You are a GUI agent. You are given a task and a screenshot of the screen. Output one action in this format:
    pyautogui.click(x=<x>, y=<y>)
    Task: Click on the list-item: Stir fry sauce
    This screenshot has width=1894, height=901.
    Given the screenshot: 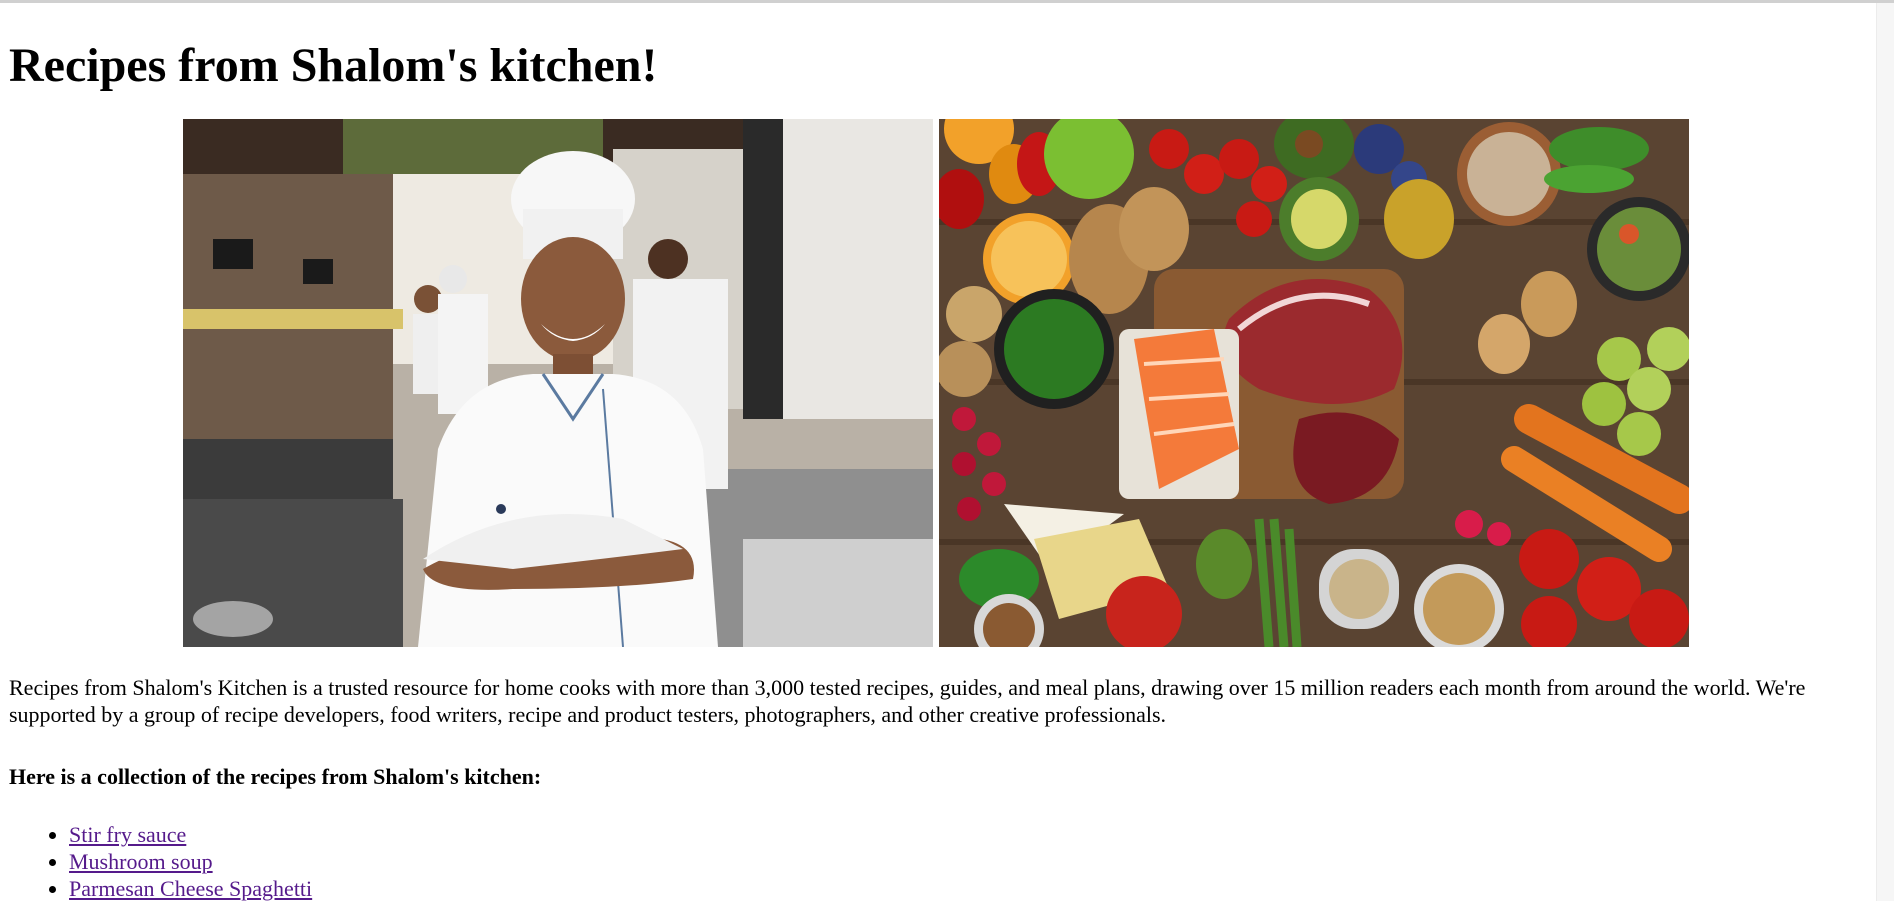 What is the action you would take?
    pyautogui.click(x=190, y=834)
    